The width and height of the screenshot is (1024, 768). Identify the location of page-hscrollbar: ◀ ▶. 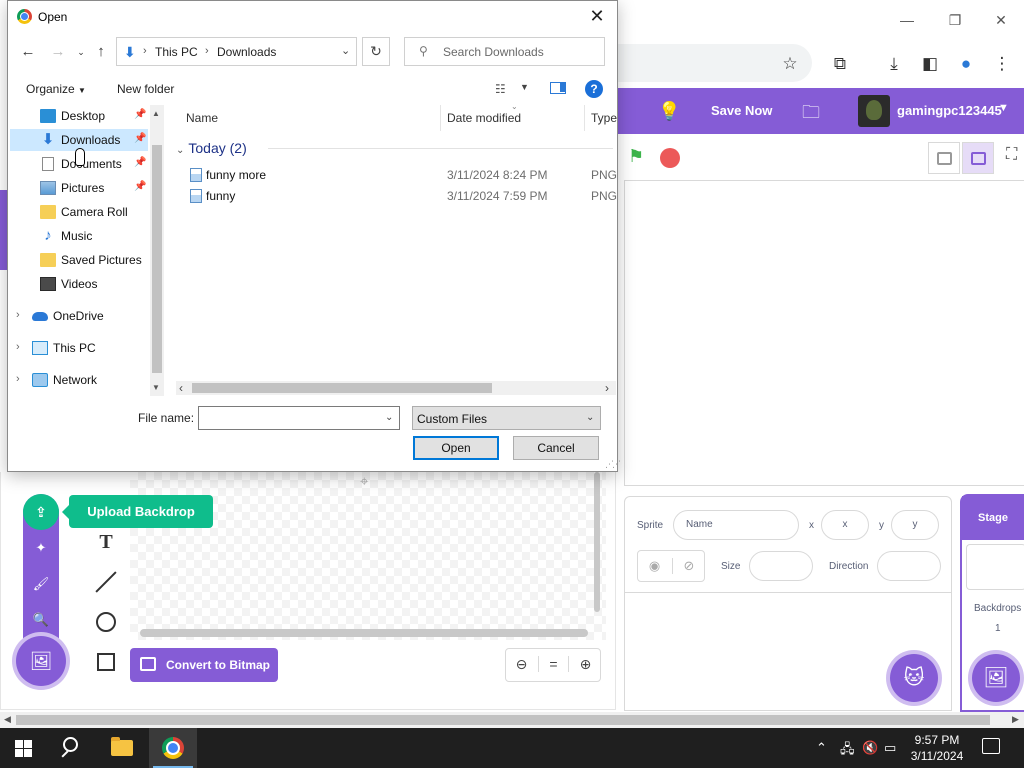
(512, 720).